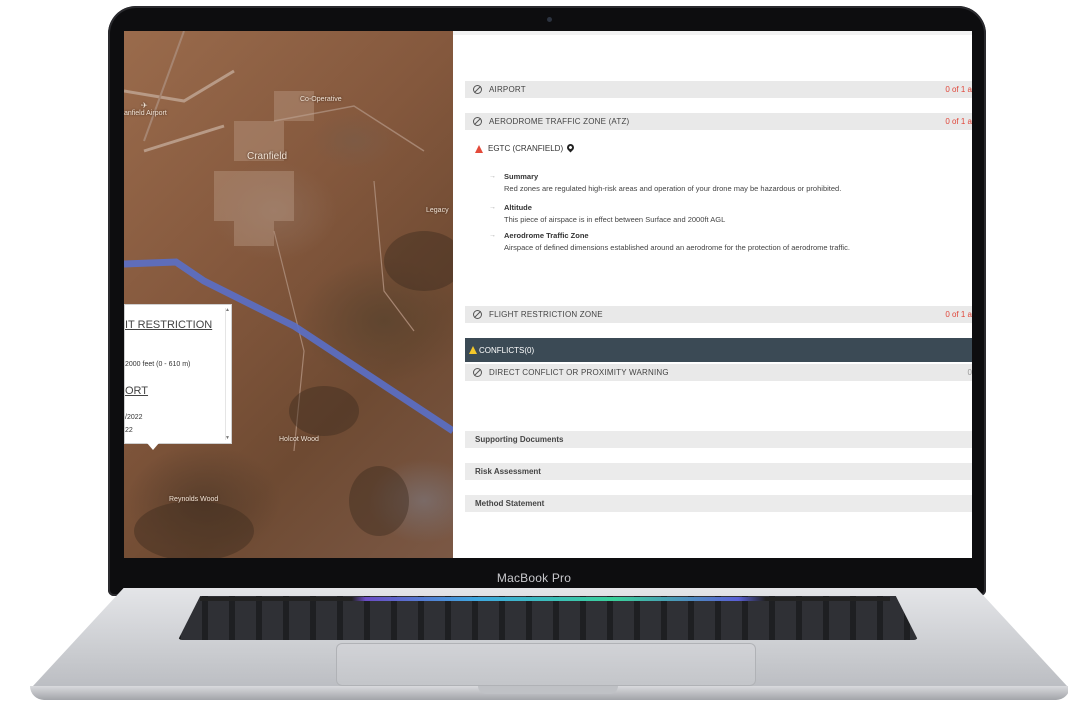  Describe the element at coordinates (546, 664) in the screenshot. I see `trackpad` at that location.